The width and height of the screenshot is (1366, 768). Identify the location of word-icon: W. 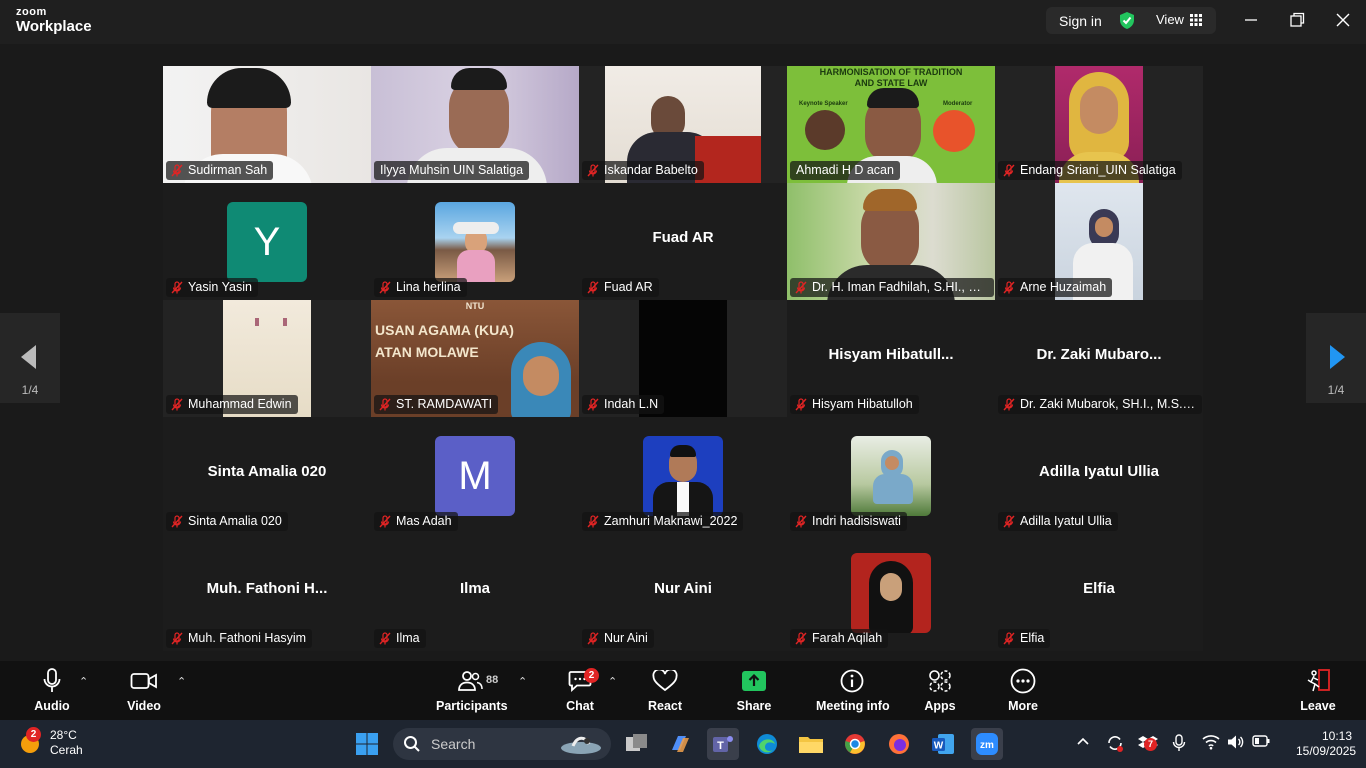
(943, 744).